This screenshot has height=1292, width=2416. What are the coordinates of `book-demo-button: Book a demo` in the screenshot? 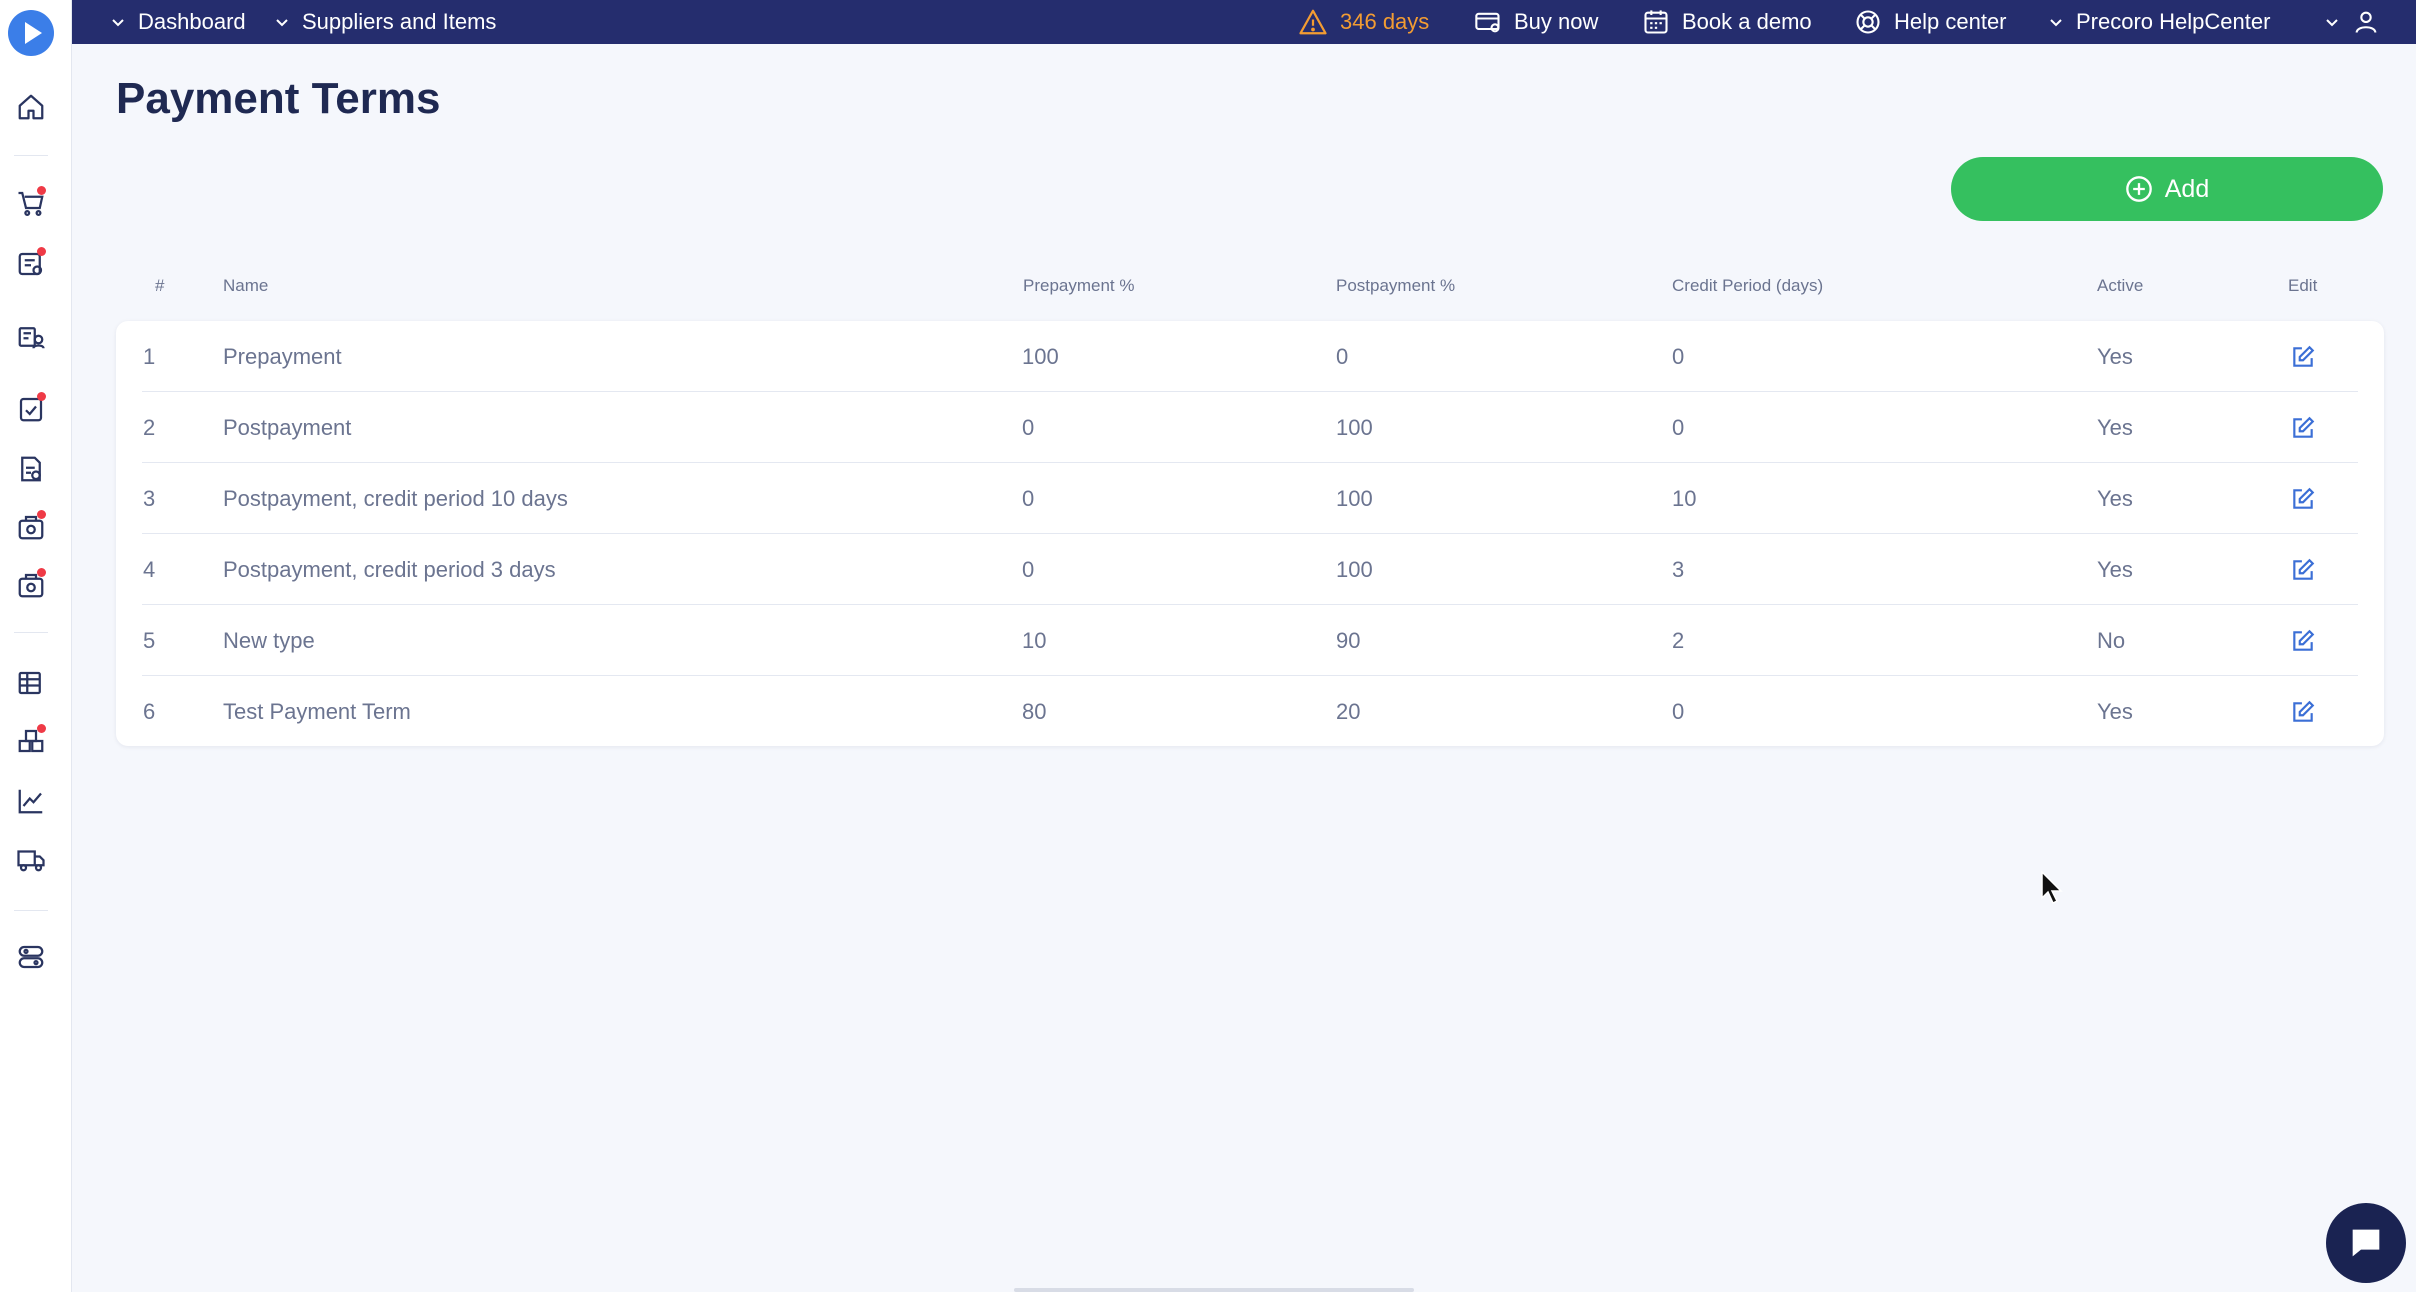 It's located at (1727, 22).